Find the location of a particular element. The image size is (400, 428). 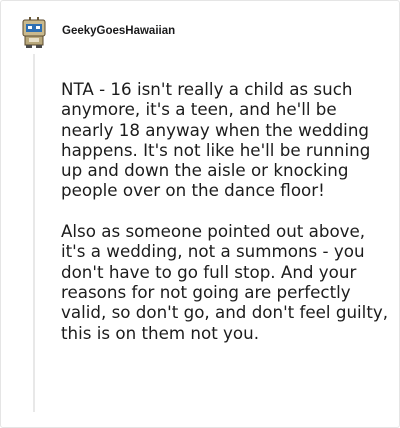

user-avatar is located at coordinates (34, 32).